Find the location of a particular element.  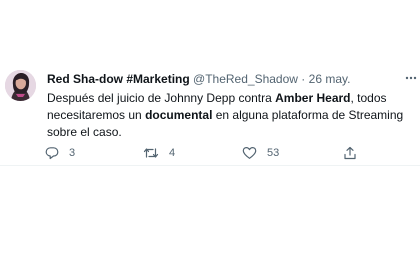

share-icon is located at coordinates (350, 153).